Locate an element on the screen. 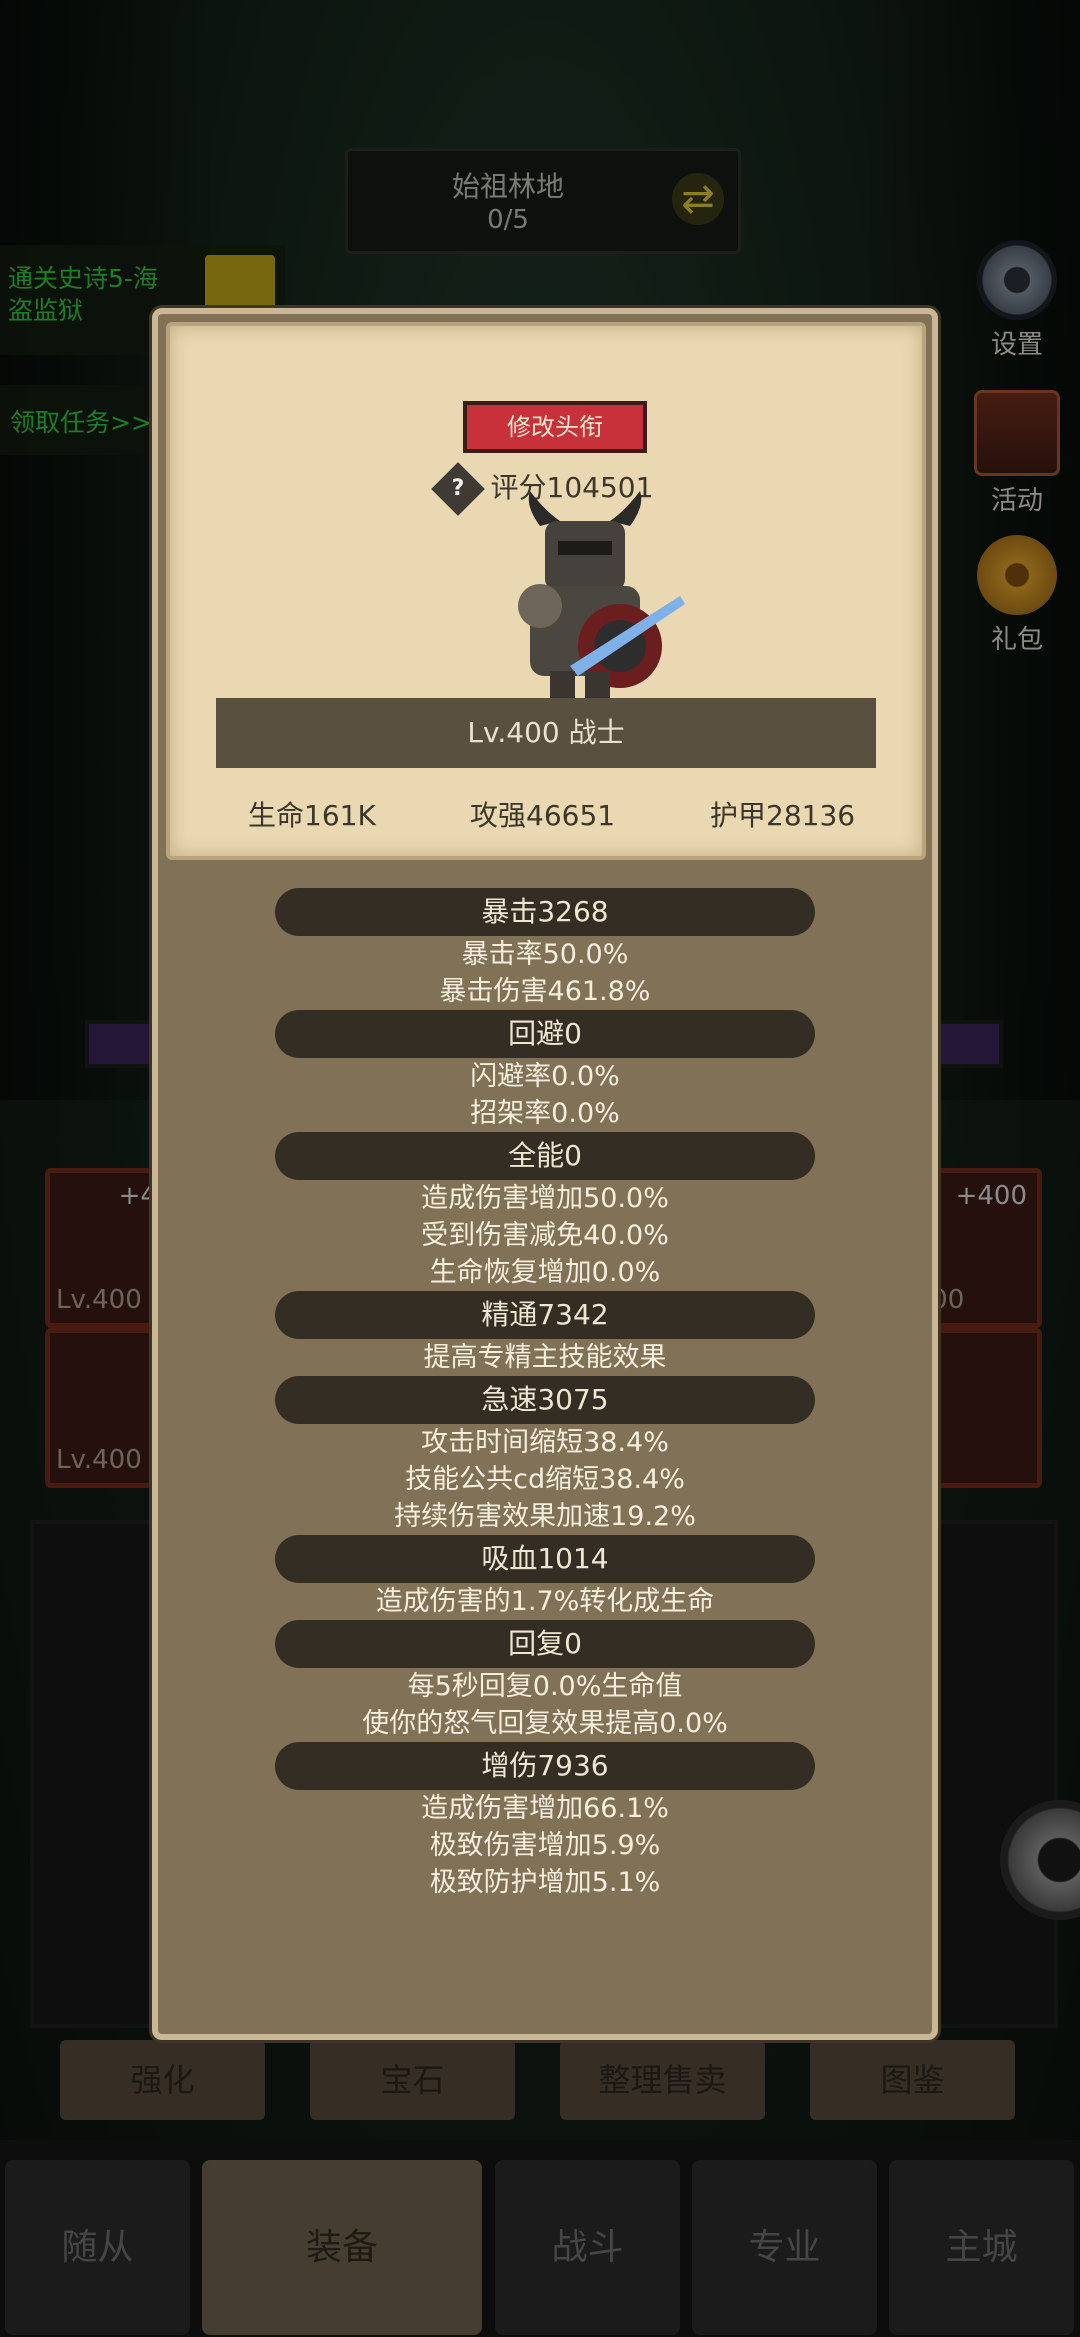  stat-section-line: 受到伤害减免40.0% is located at coordinates (545, 1235).